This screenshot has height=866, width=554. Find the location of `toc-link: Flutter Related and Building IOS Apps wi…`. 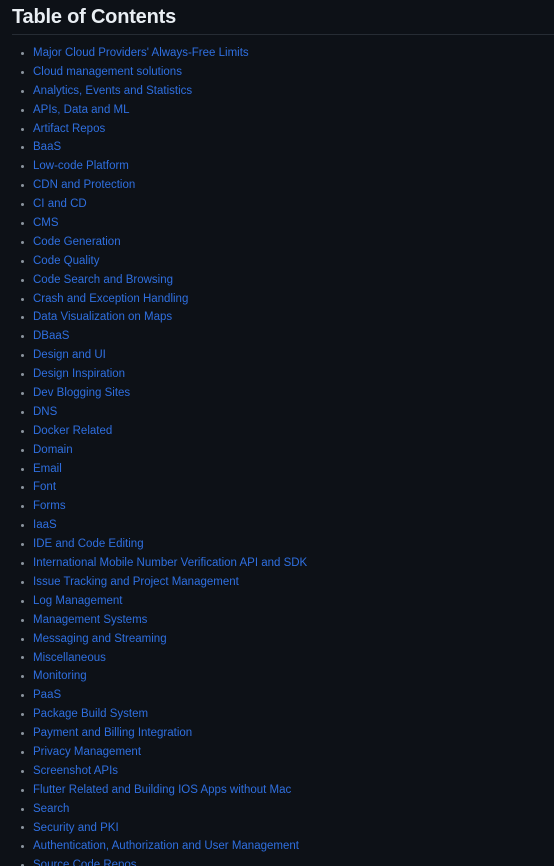

toc-link: Flutter Related and Building IOS Apps wi… is located at coordinates (162, 790).